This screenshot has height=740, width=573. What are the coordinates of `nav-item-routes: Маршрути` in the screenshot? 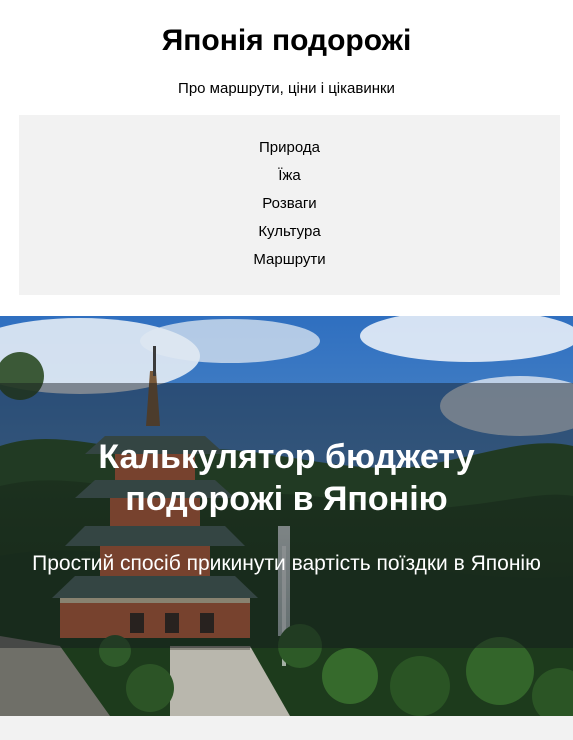 It's located at (289, 263).